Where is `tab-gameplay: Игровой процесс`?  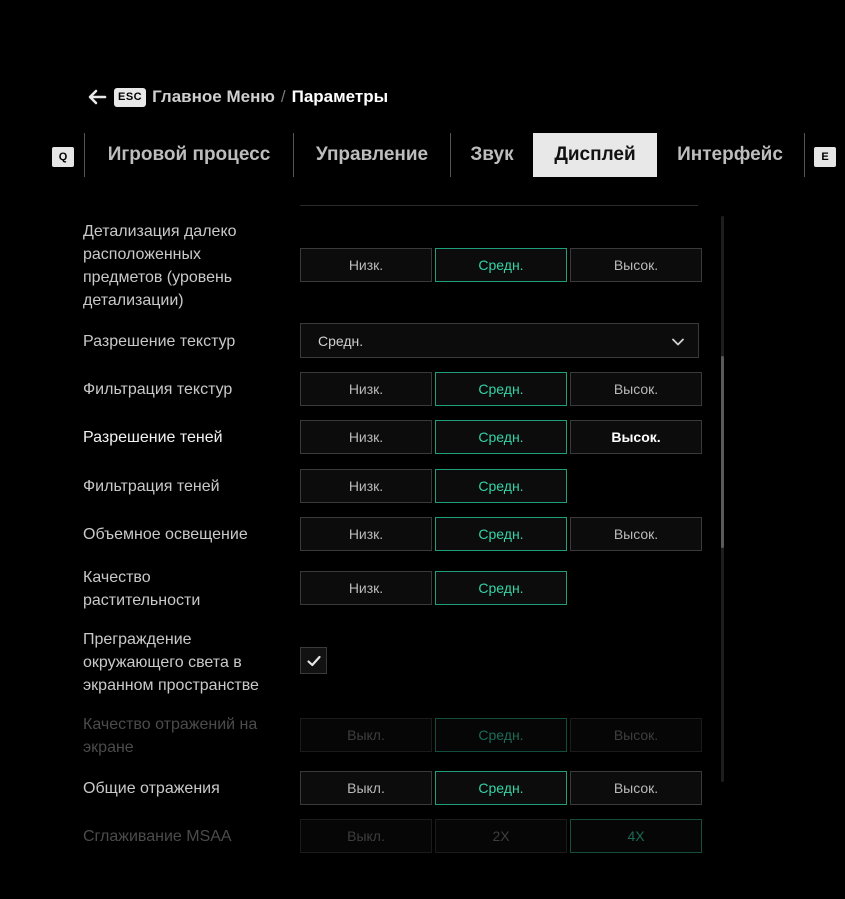 tab-gameplay: Игровой процесс is located at coordinates (189, 155).